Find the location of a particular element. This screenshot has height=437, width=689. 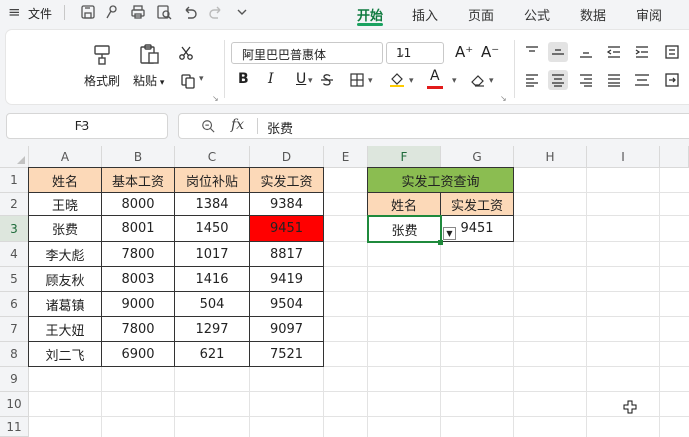

header-cell-allowance: 岗位补贴 is located at coordinates (212, 180).